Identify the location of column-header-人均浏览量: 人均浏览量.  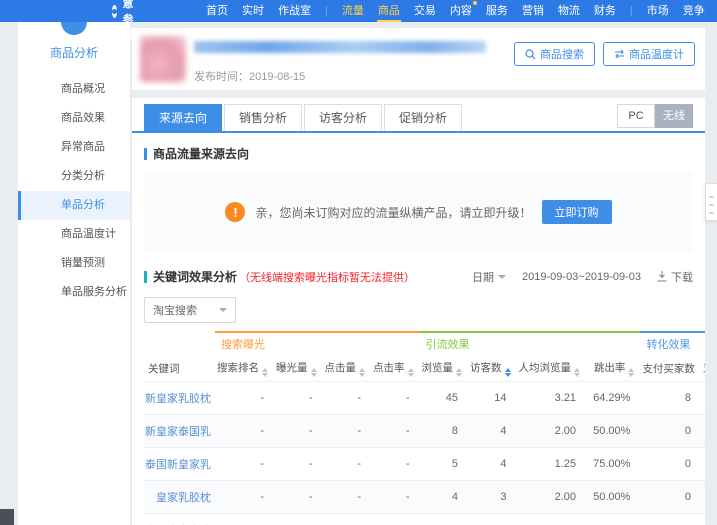
(552, 368).